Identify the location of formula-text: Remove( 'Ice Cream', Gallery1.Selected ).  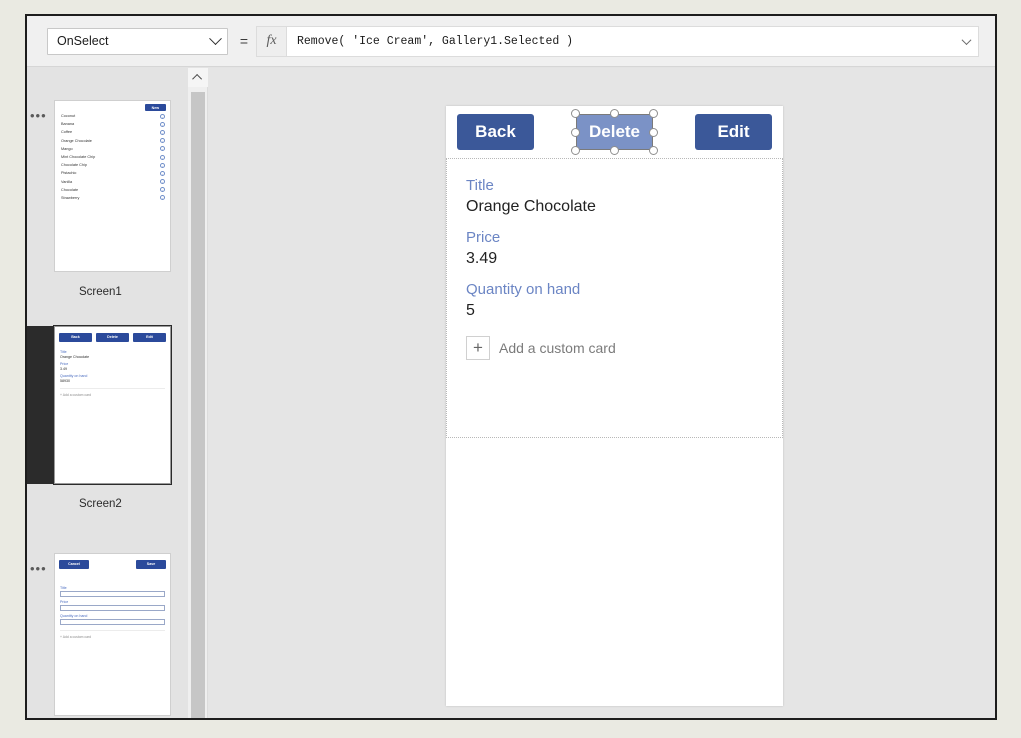
(435, 41).